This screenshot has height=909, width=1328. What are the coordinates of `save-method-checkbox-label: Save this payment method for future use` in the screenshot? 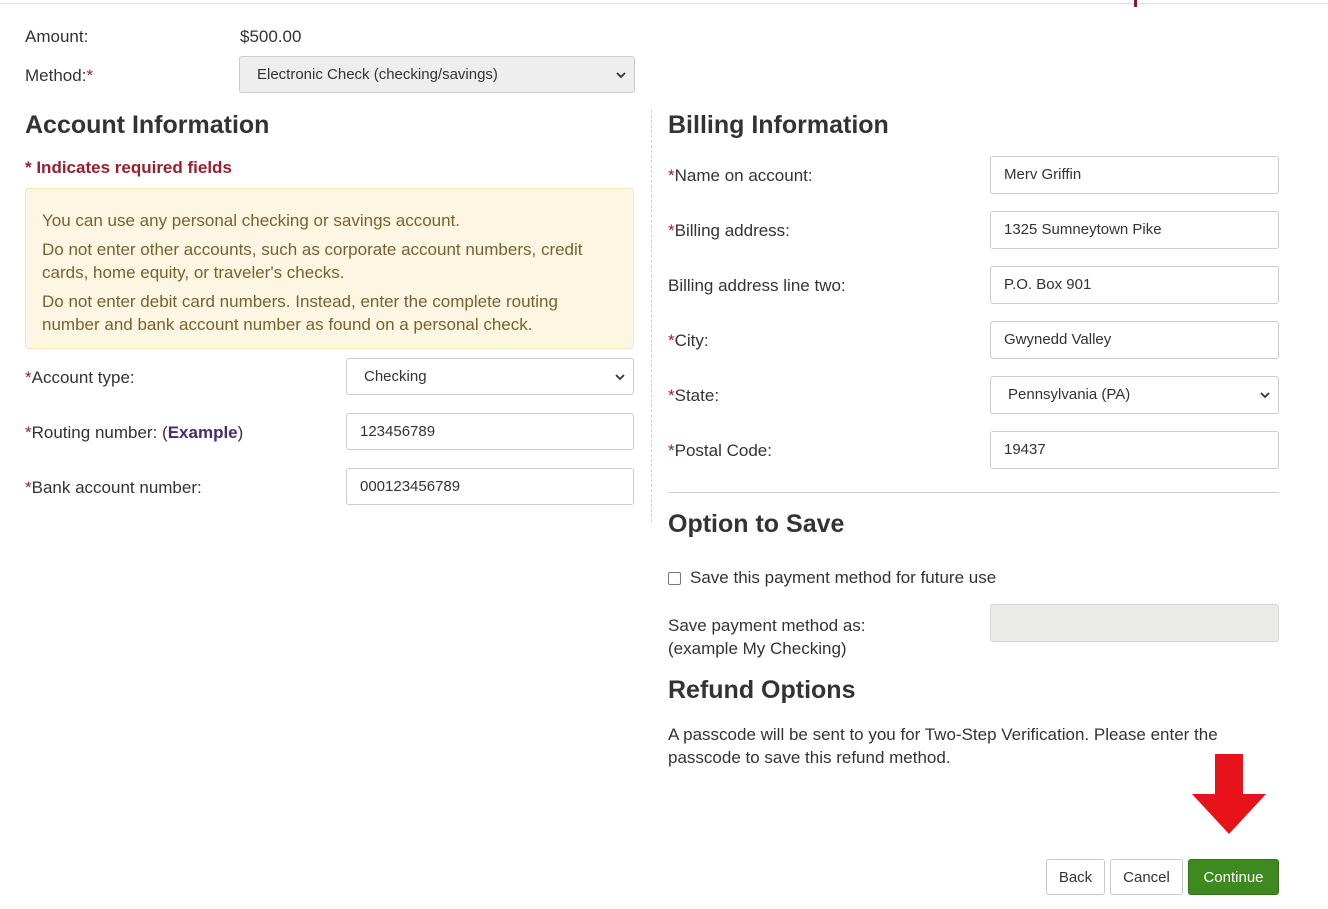 It's located at (843, 577).